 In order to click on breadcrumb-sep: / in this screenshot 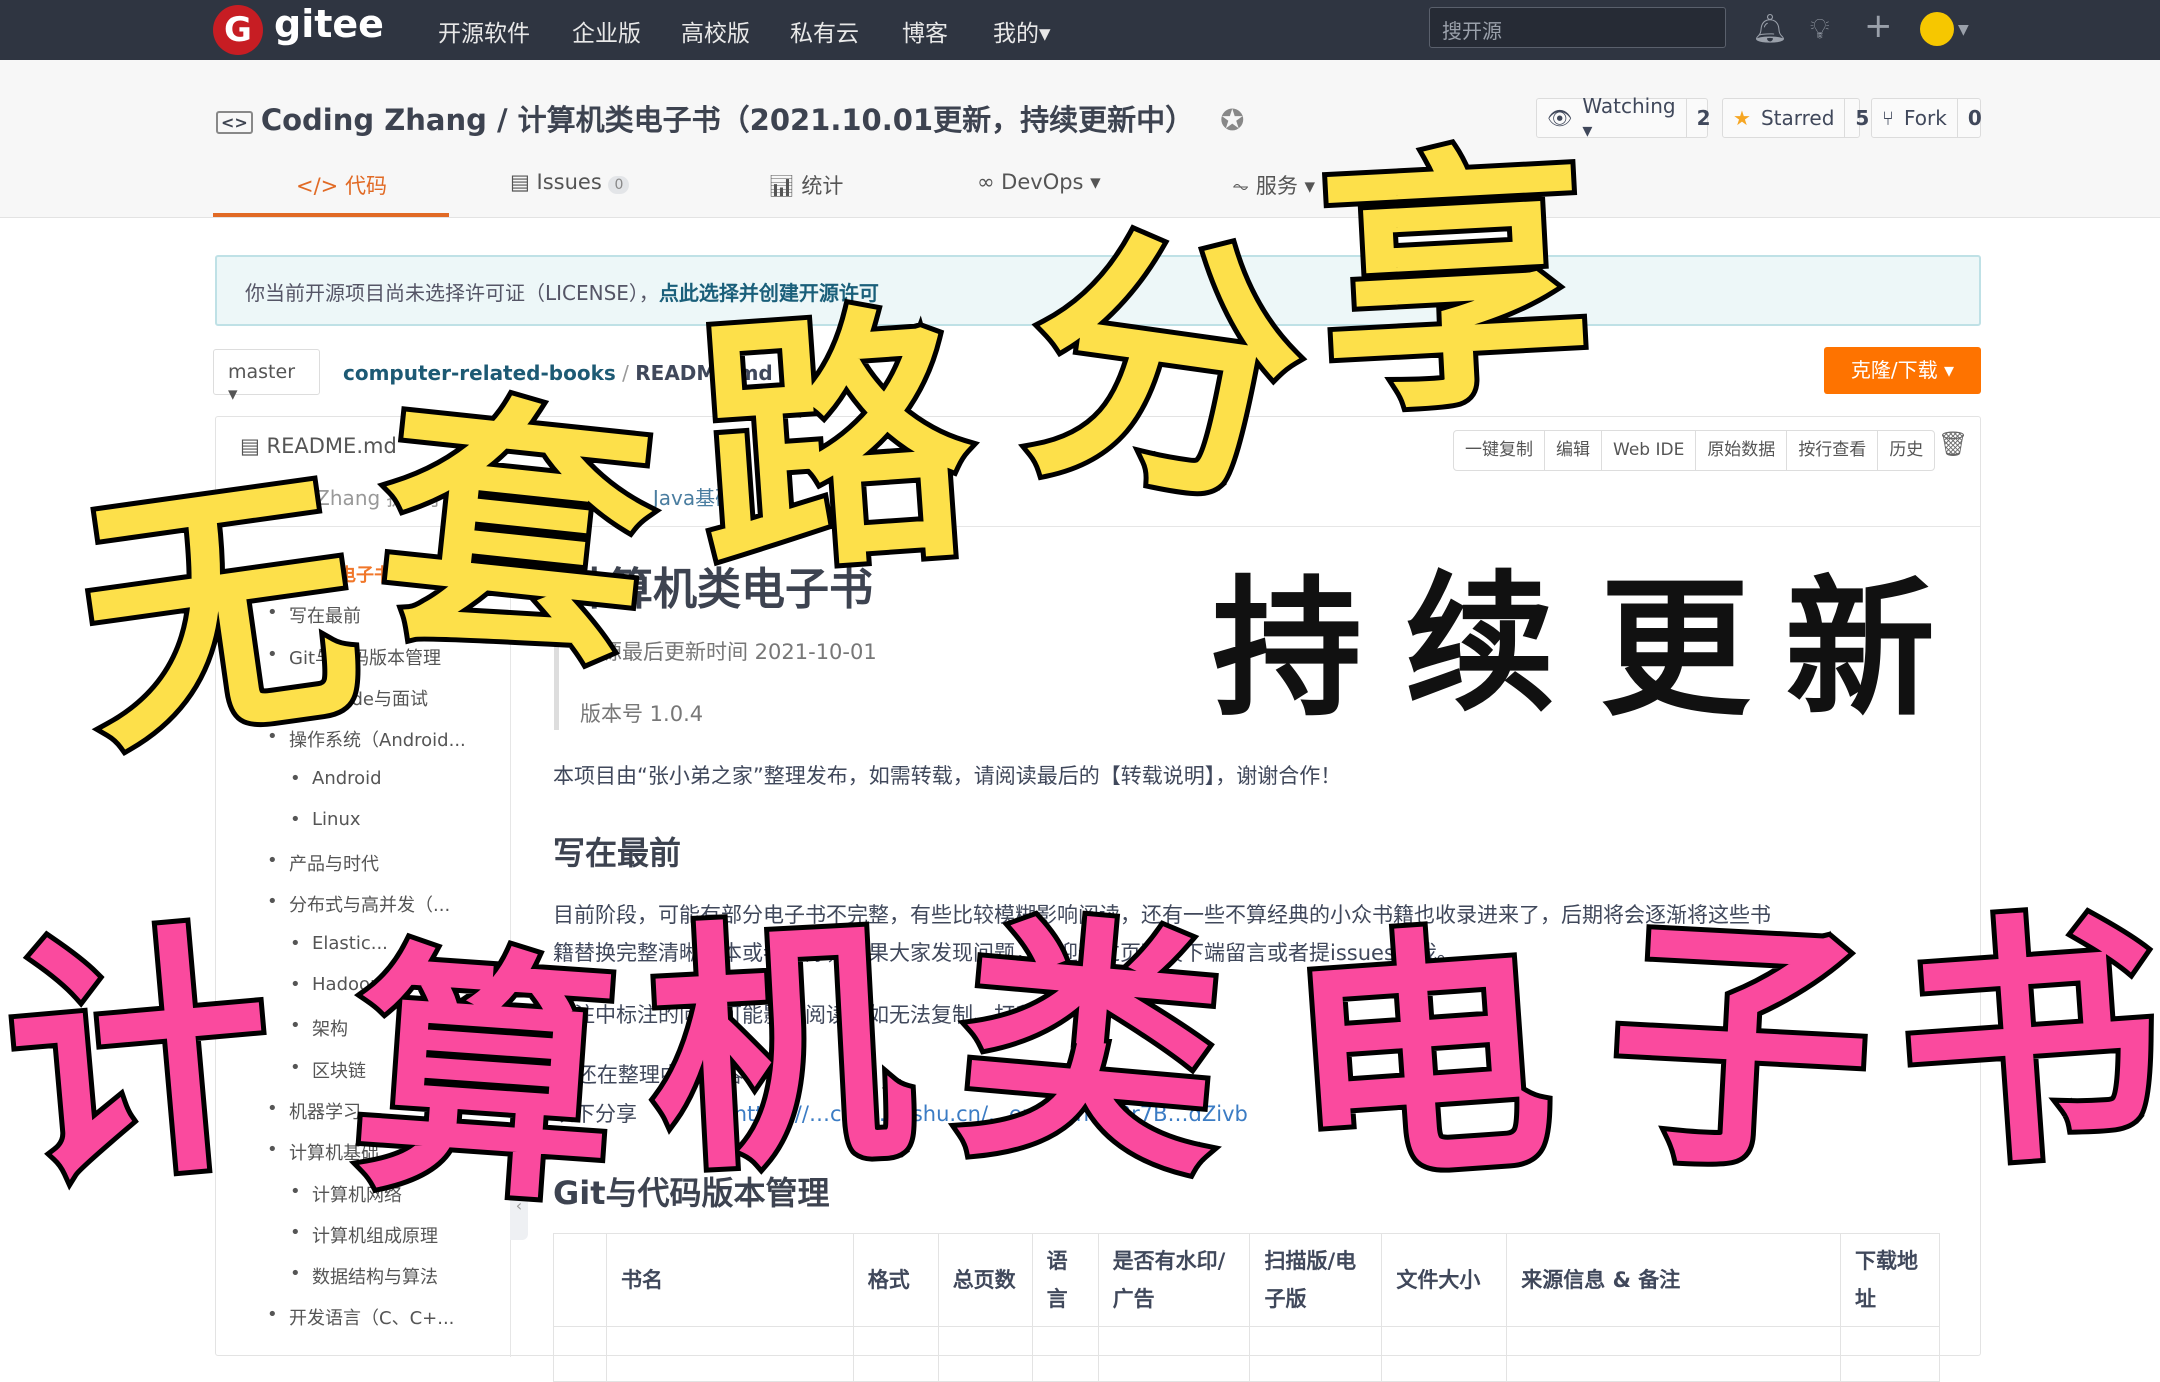, I will do `click(625, 373)`.